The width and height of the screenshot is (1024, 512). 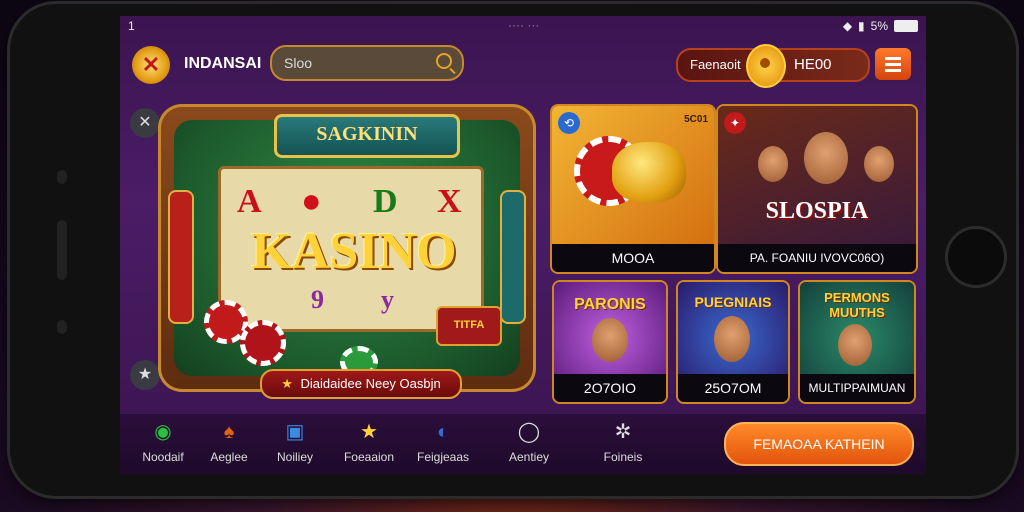 I want to click on chip-stack-label: TITFA, so click(x=469, y=325).